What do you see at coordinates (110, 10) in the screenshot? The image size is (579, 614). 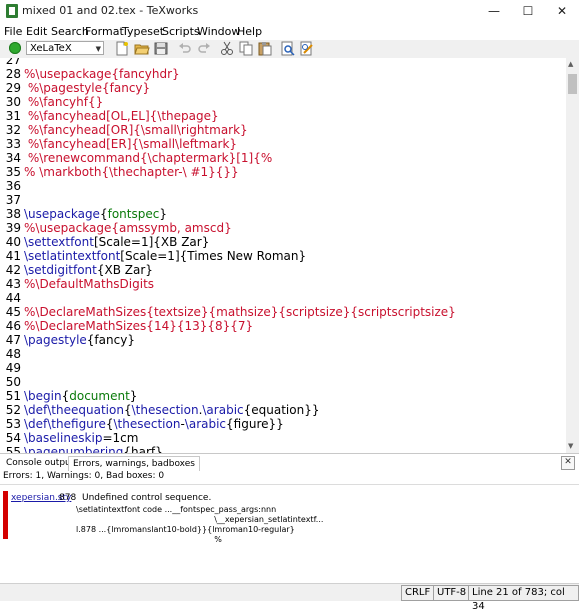 I see `window-title: mixed 01 and 02.tex - TeXworks` at bounding box center [110, 10].